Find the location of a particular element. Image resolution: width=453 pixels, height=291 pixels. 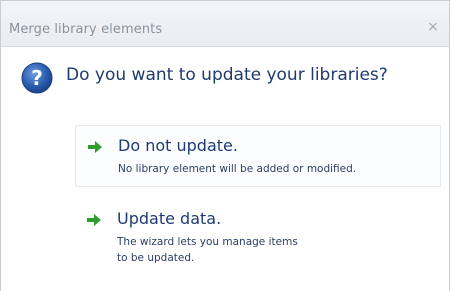

question-text: Do you want to update your libraries? is located at coordinates (227, 75).